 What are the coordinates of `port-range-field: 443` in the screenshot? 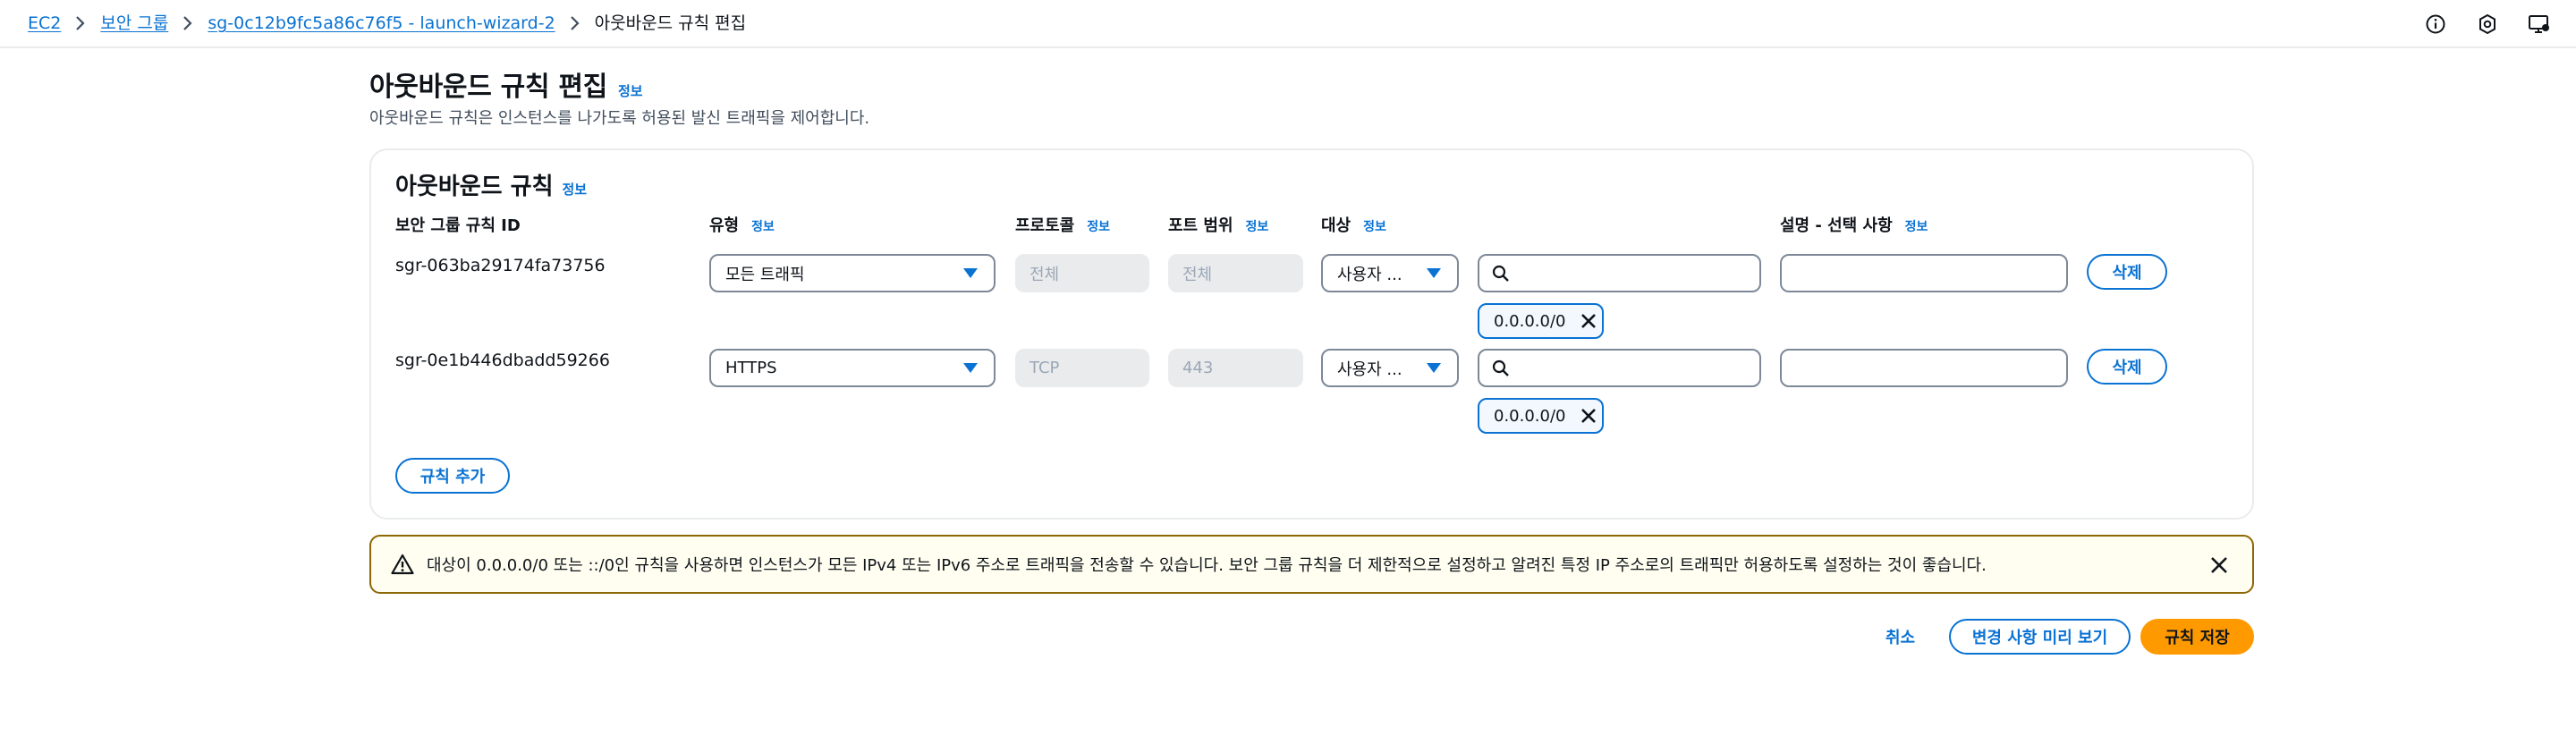 It's located at (1235, 368).